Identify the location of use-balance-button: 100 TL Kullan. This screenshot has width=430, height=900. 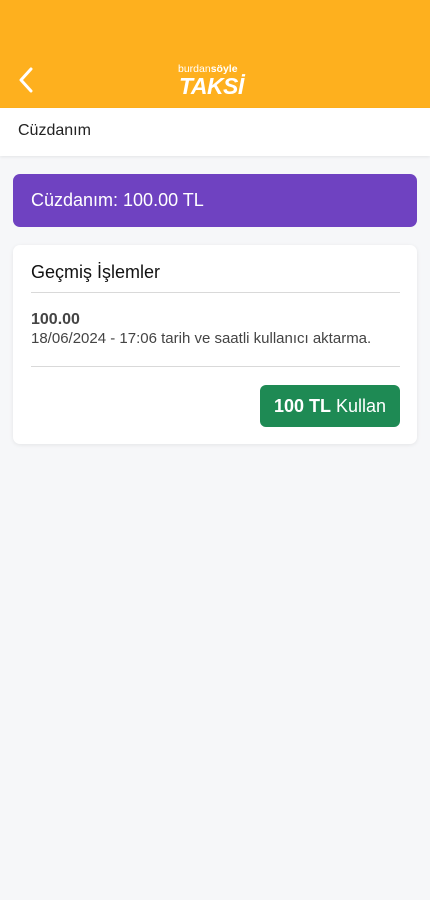
(330, 406).